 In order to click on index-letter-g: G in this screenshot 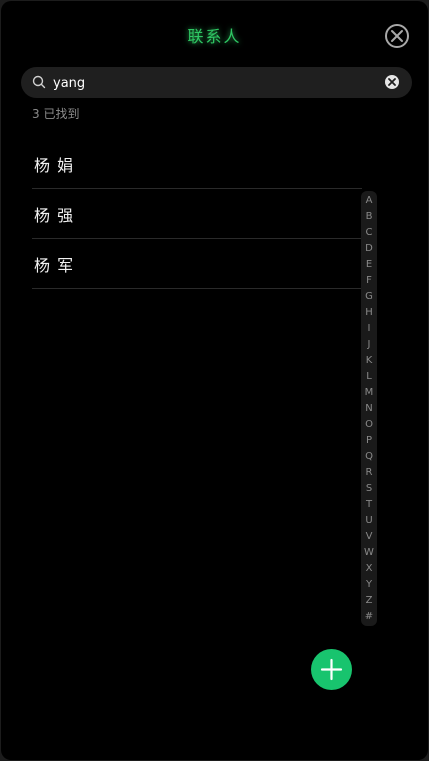, I will do `click(369, 297)`.